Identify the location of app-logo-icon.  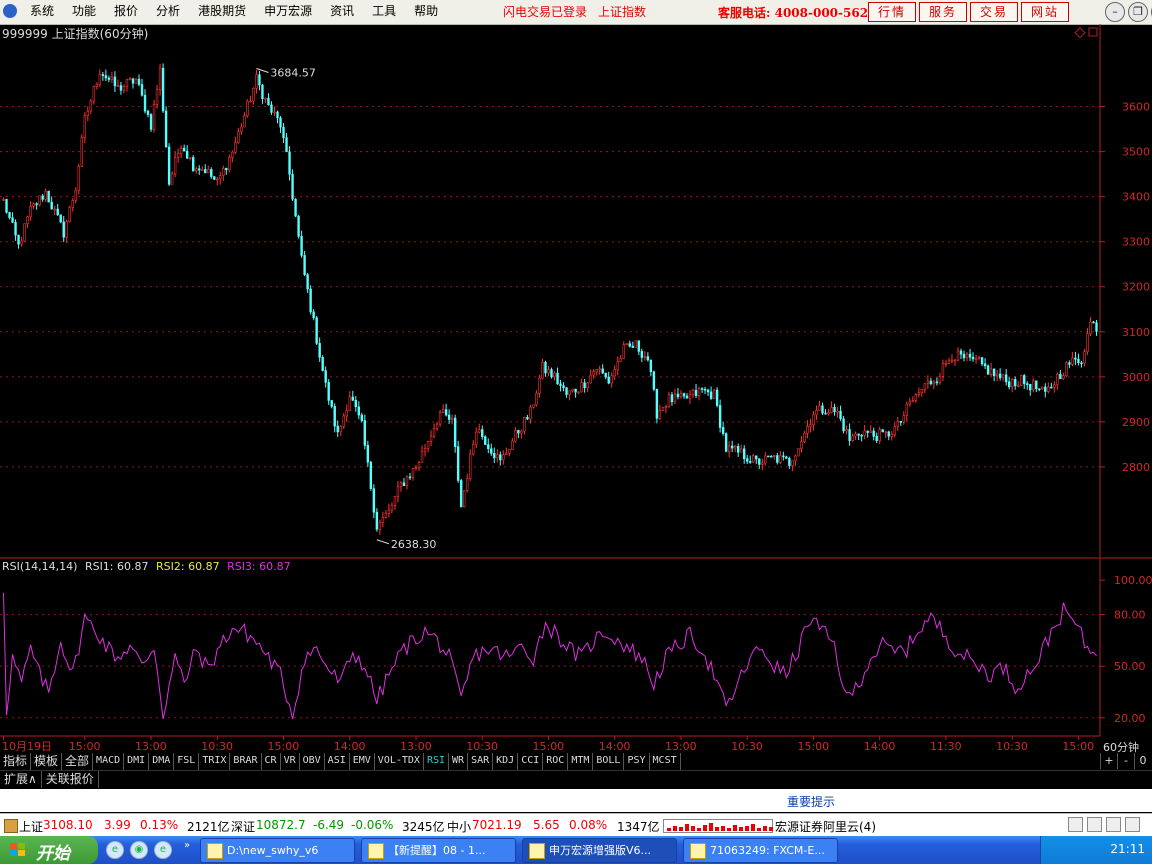
(10, 11).